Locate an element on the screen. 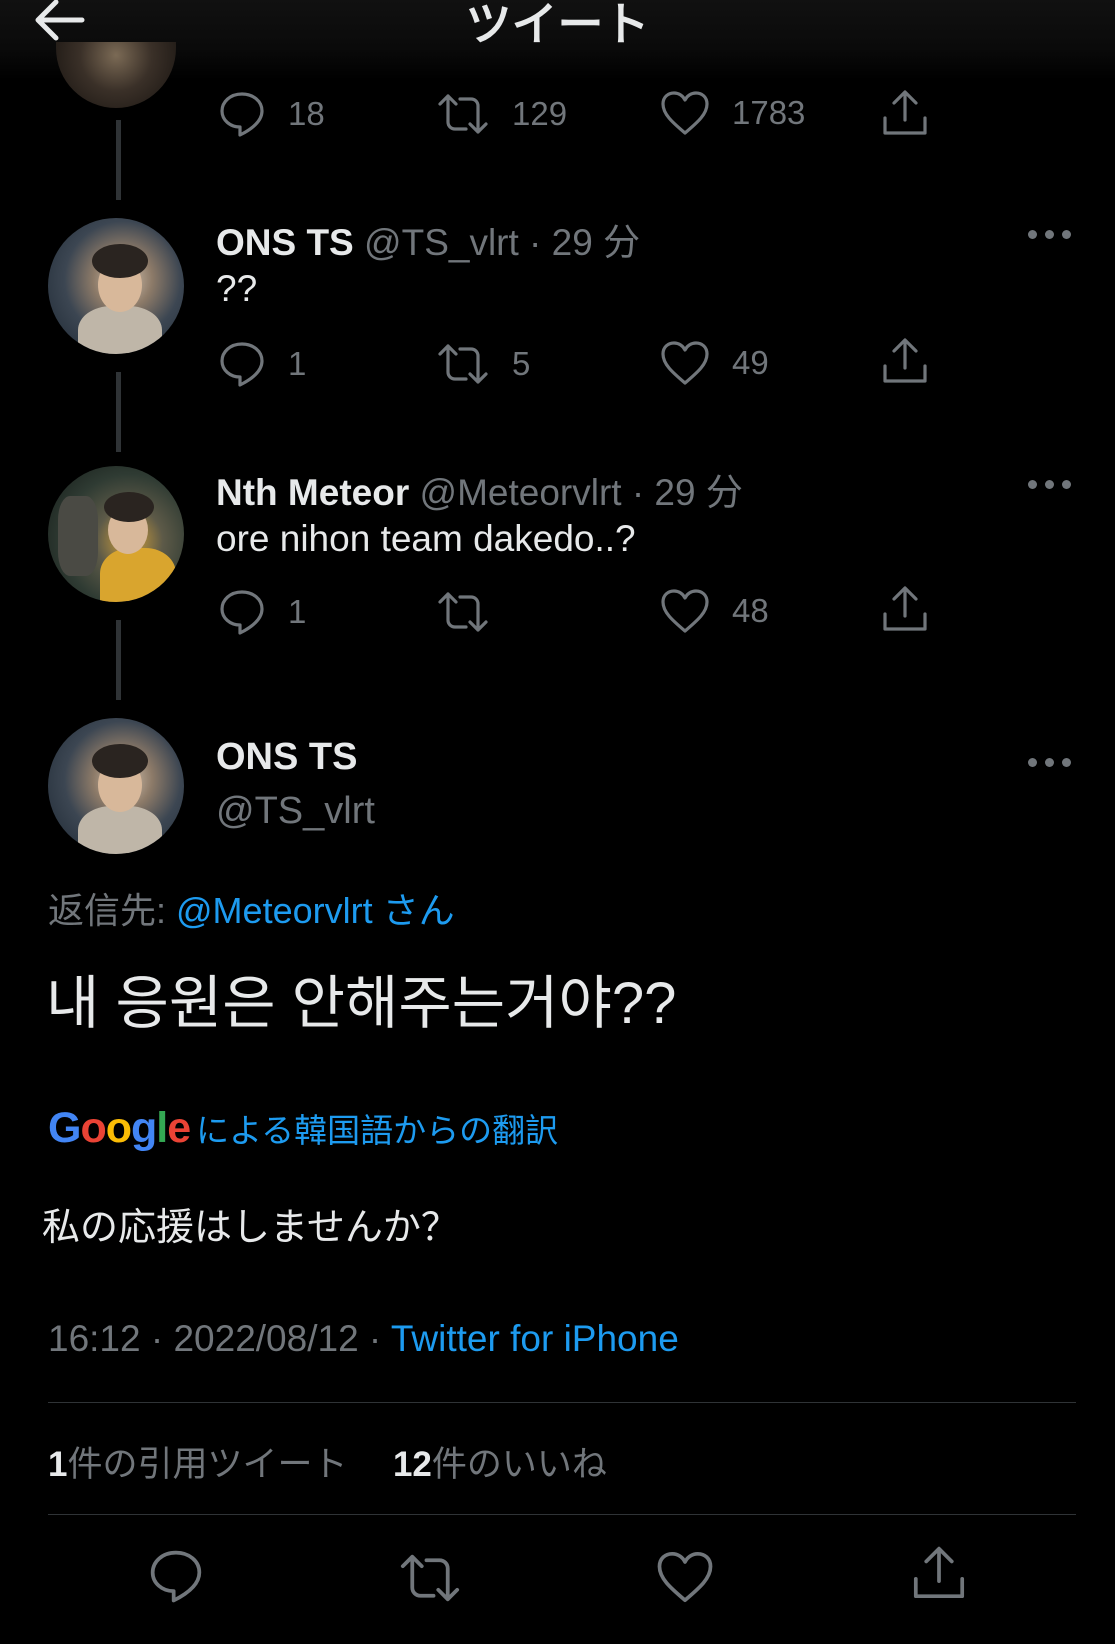  translation-attribution: Google による韓国語からの翻訳 is located at coordinates (303, 1128).